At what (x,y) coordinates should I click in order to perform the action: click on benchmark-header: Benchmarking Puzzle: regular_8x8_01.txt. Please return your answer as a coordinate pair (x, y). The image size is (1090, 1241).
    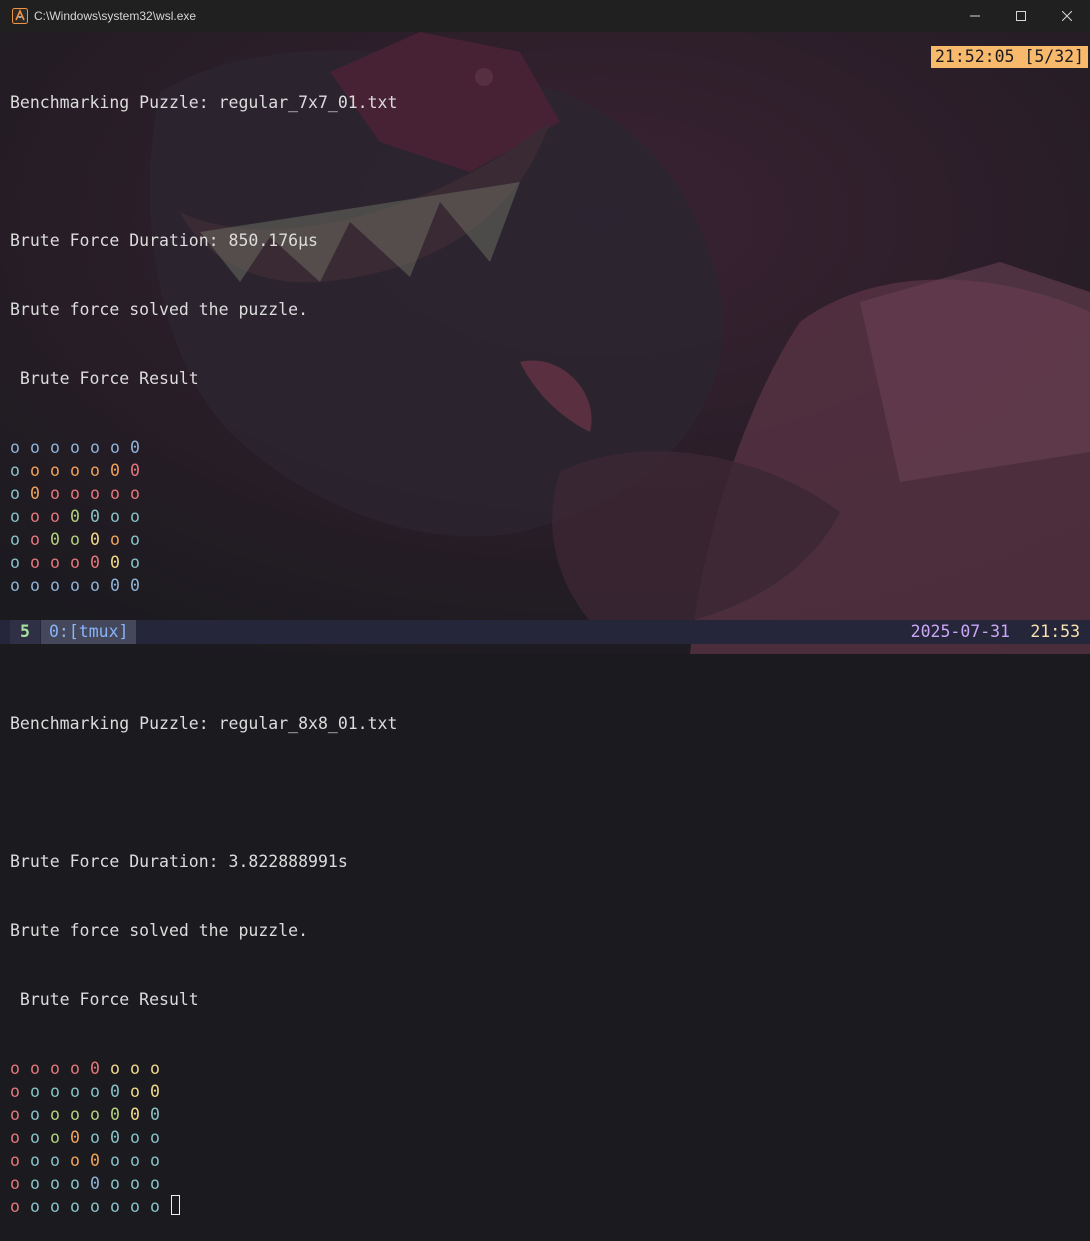
    Looking at the image, I should click on (204, 723).